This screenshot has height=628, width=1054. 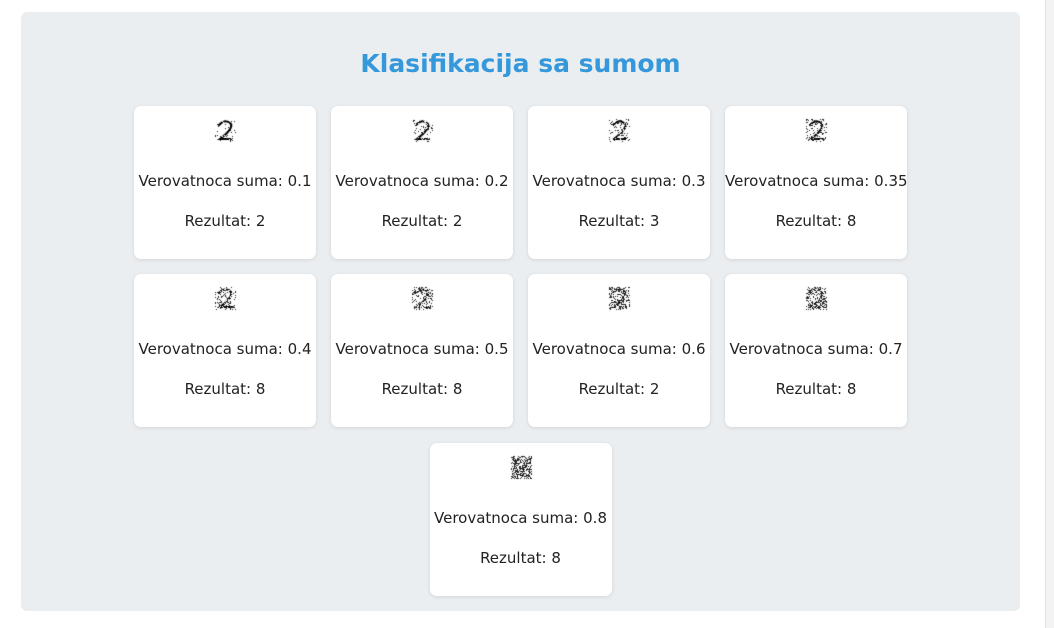 What do you see at coordinates (520, 63) in the screenshot?
I see `page-title: Klasifikacija sa sumom` at bounding box center [520, 63].